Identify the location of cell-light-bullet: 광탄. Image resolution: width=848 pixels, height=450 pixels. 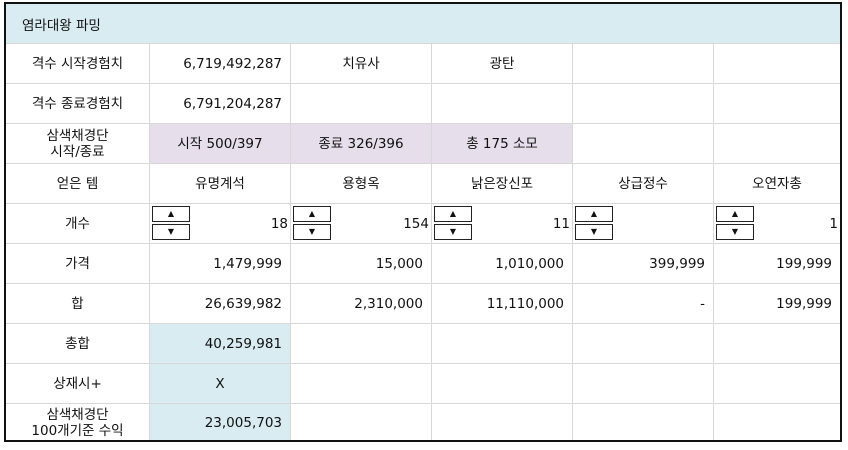
(502, 63).